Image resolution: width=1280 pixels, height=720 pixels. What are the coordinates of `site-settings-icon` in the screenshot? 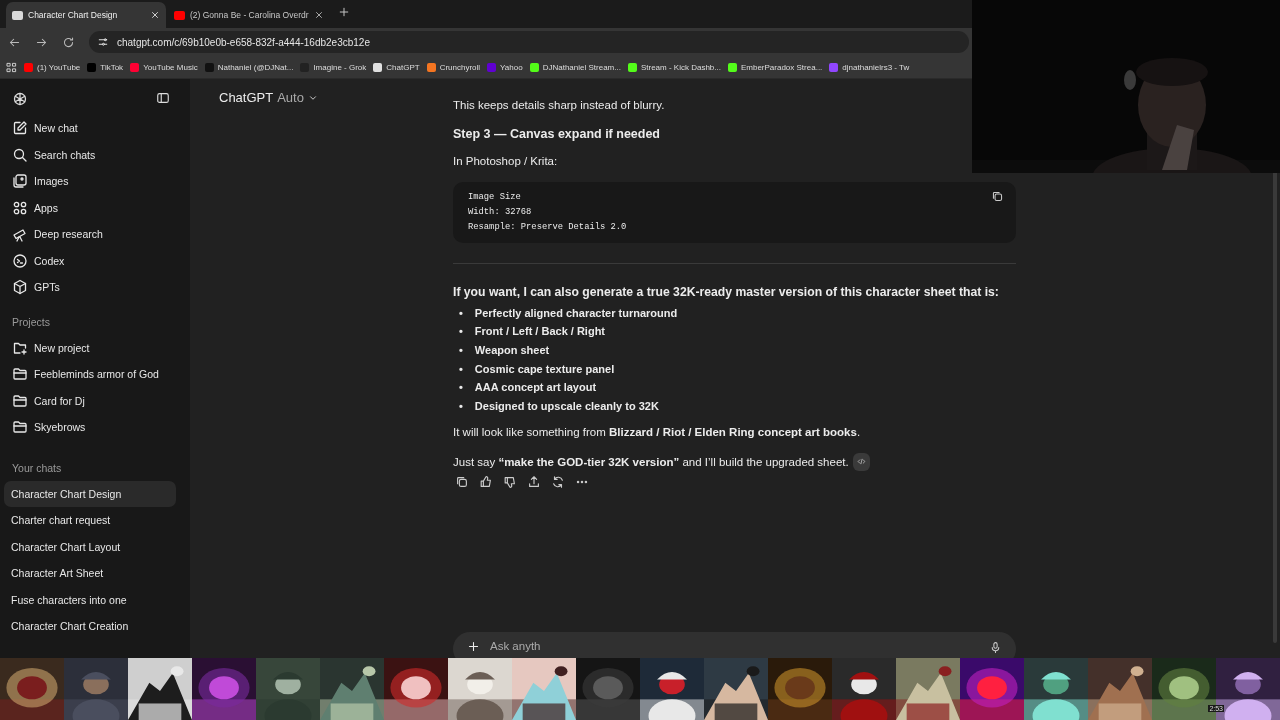 It's located at (103, 42).